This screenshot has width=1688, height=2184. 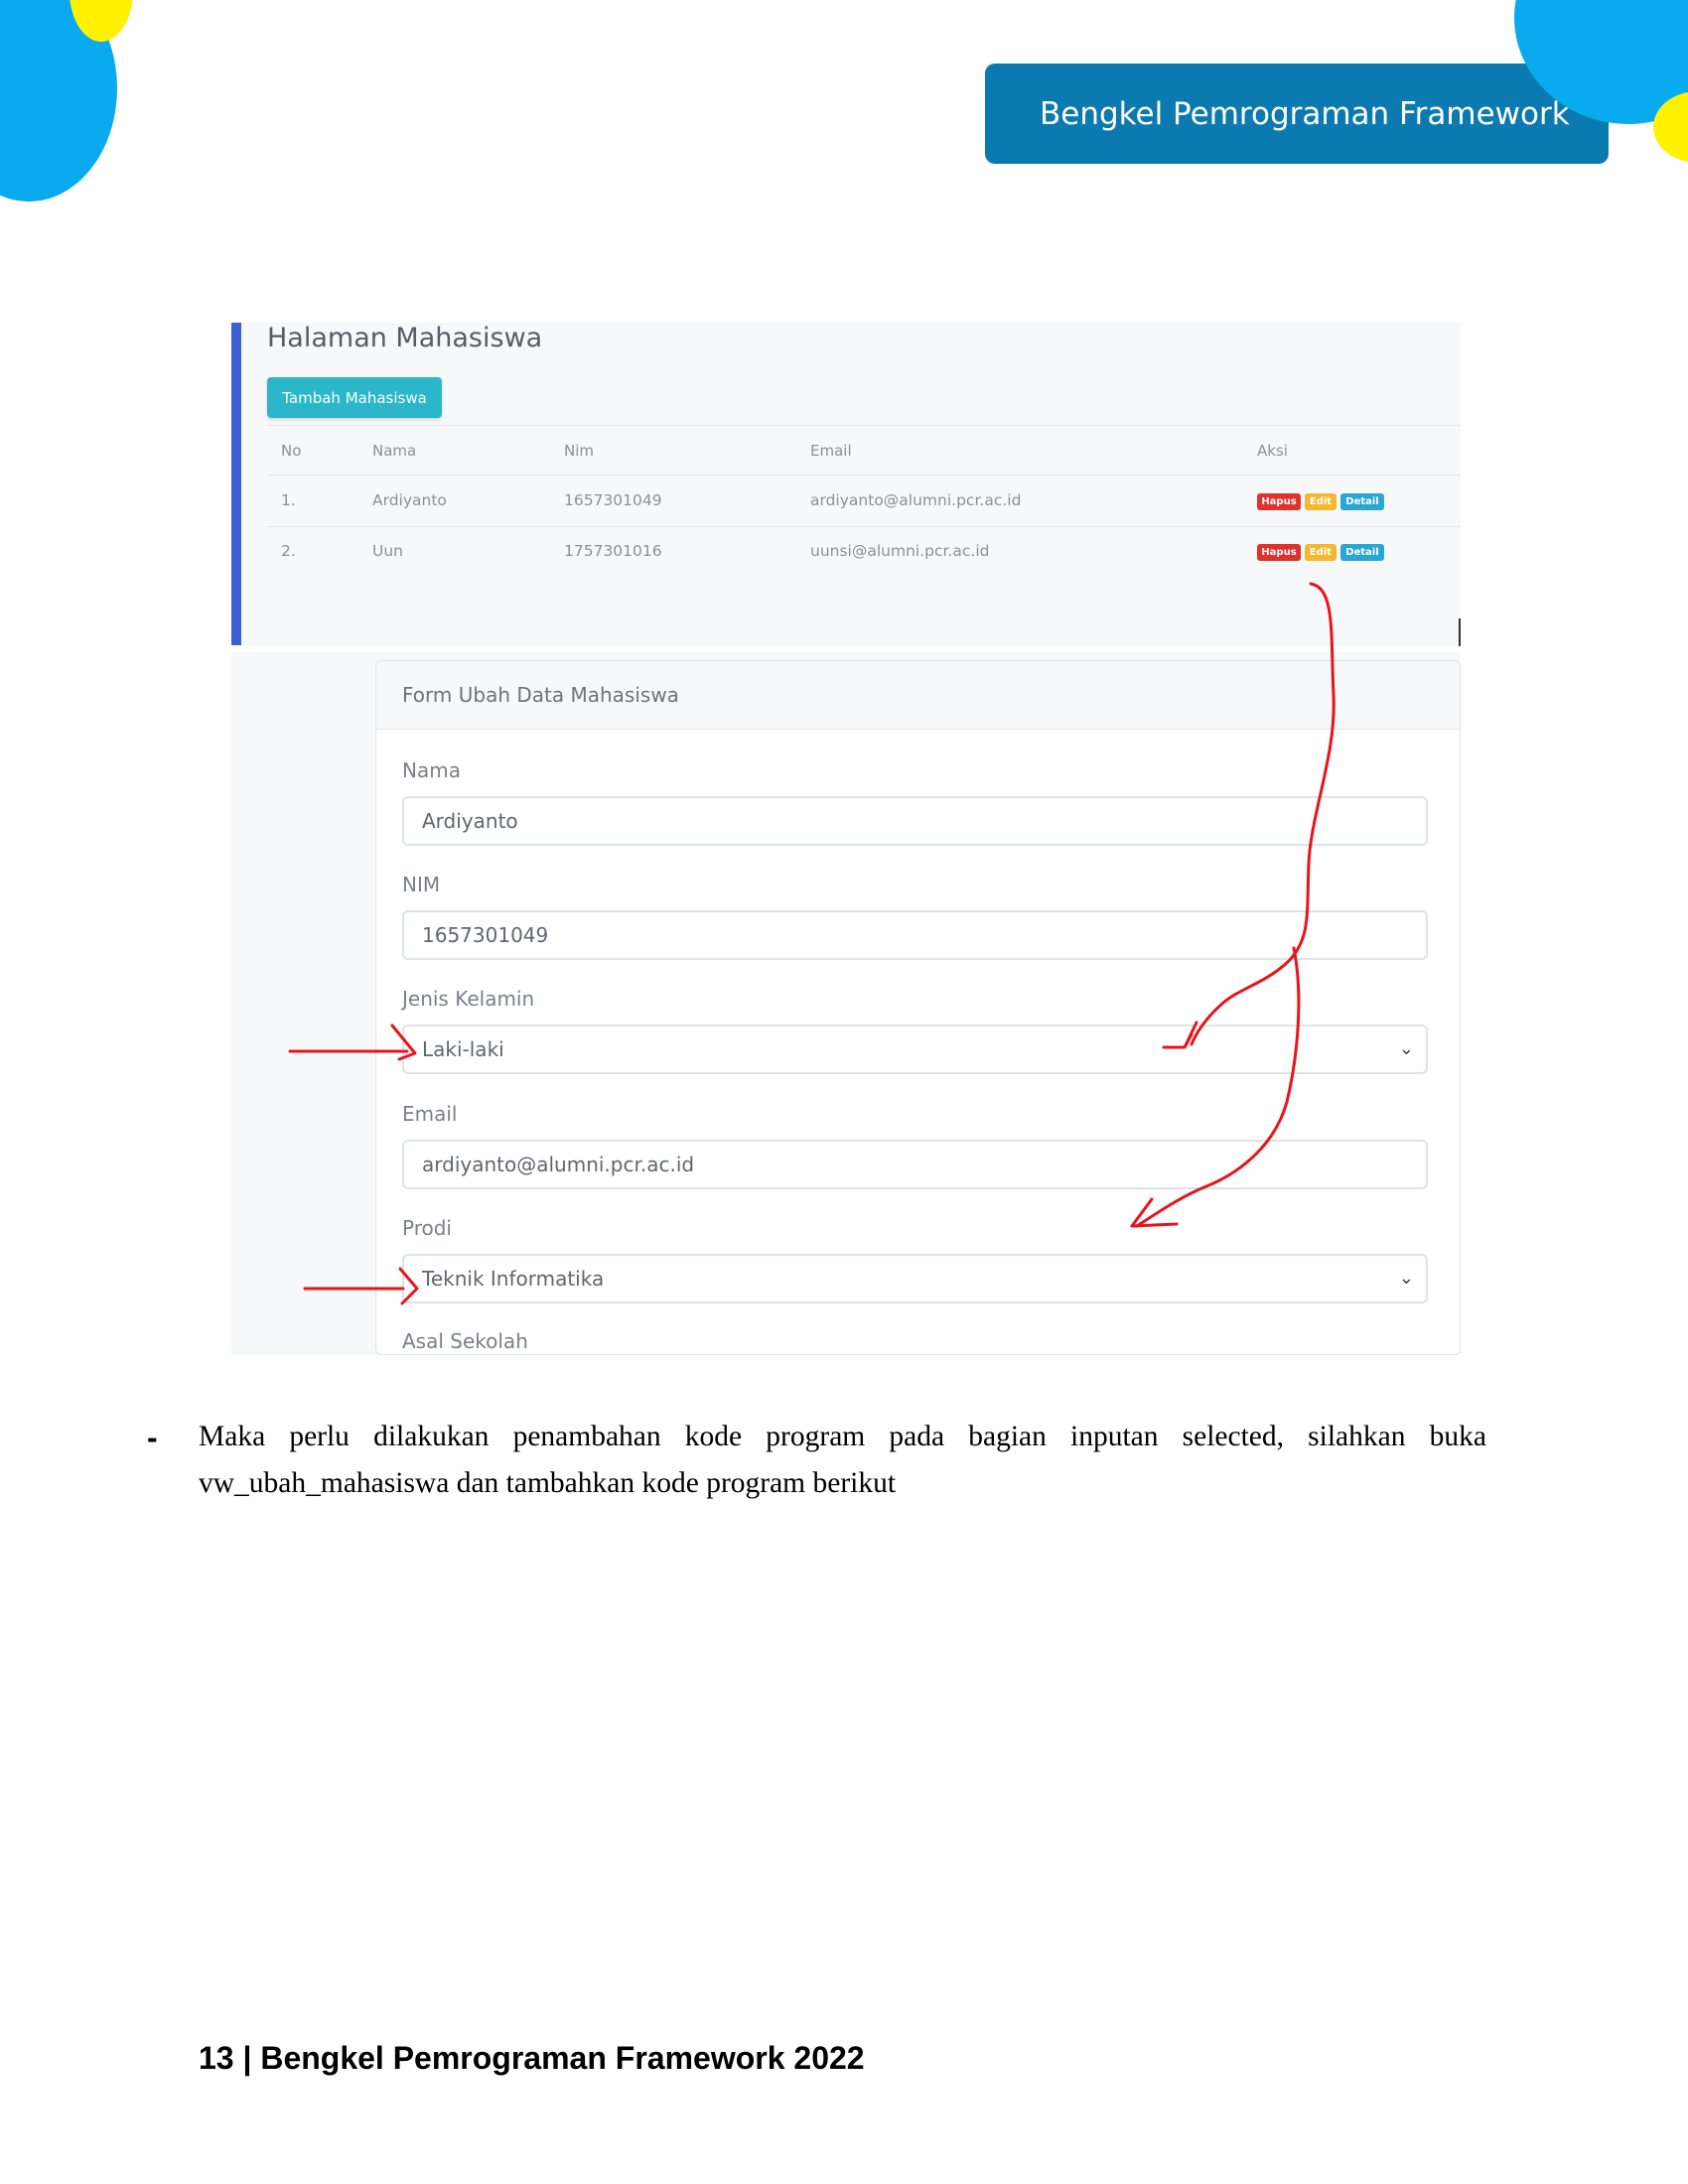 What do you see at coordinates (468, 999) in the screenshot?
I see `jenis-kelamin-label: Jenis Kelamin` at bounding box center [468, 999].